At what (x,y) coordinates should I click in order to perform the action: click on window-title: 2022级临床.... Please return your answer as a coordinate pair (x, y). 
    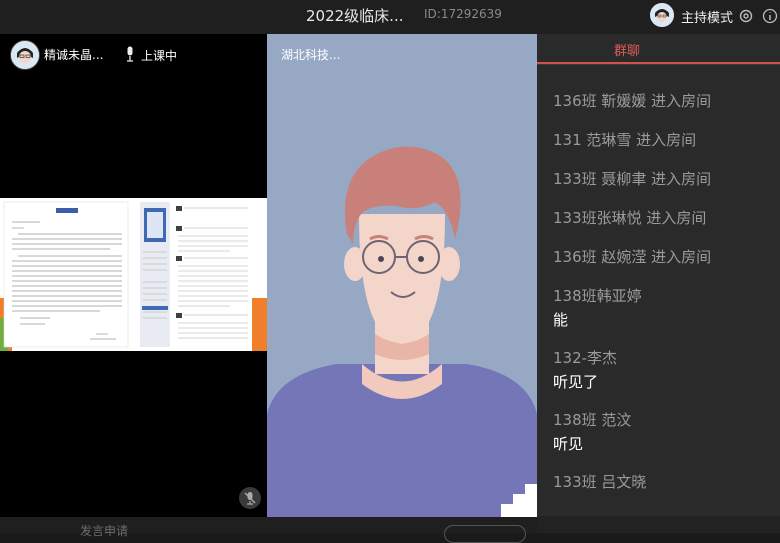
    Looking at the image, I should click on (355, 16).